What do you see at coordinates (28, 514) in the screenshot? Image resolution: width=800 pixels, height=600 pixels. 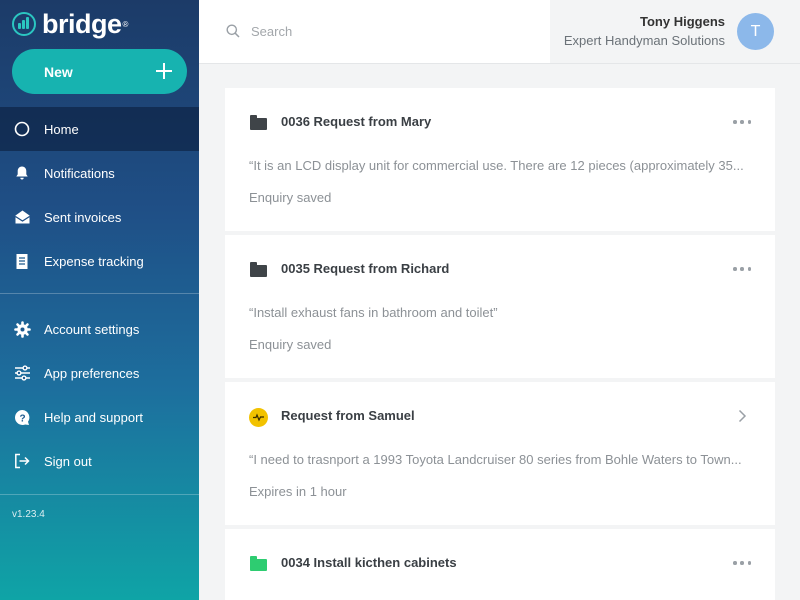 I see `app-version: v1.23.4` at bounding box center [28, 514].